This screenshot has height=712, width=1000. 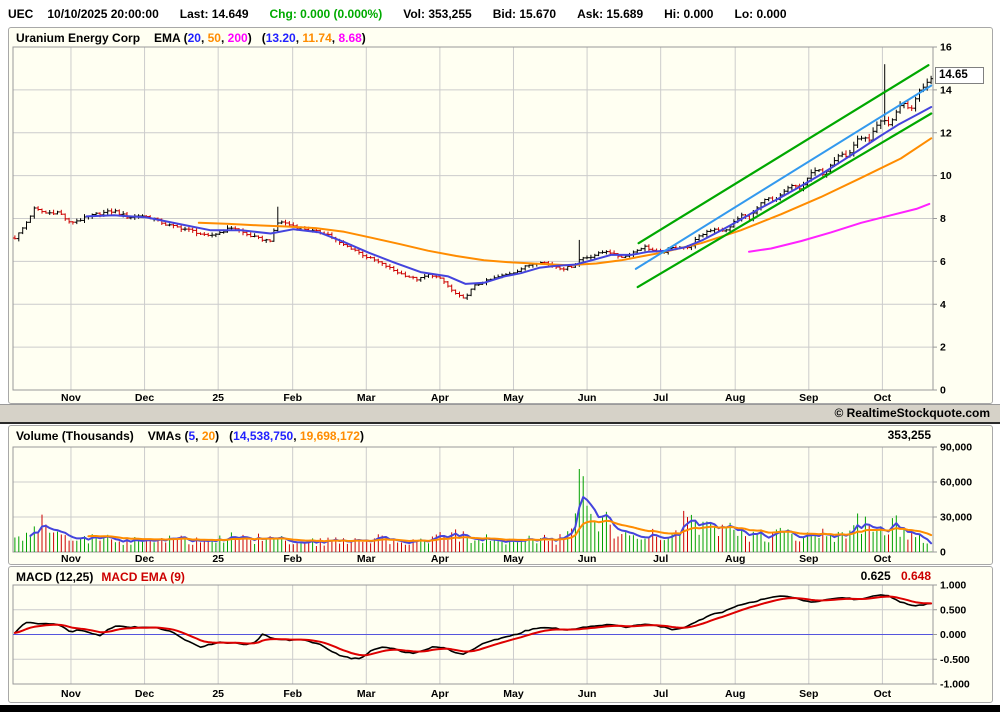 I want to click on ticker-symbol: UEC, so click(x=21, y=13).